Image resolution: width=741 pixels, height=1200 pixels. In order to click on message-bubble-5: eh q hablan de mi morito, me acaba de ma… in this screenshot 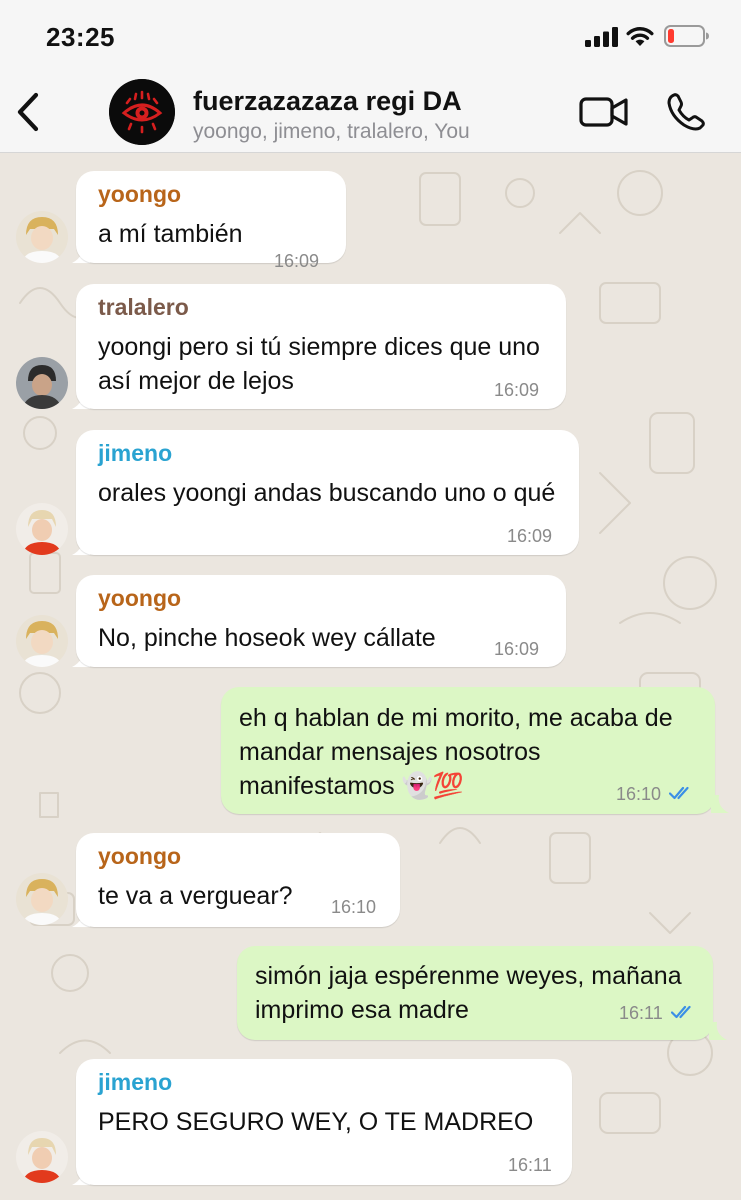, I will do `click(468, 750)`.